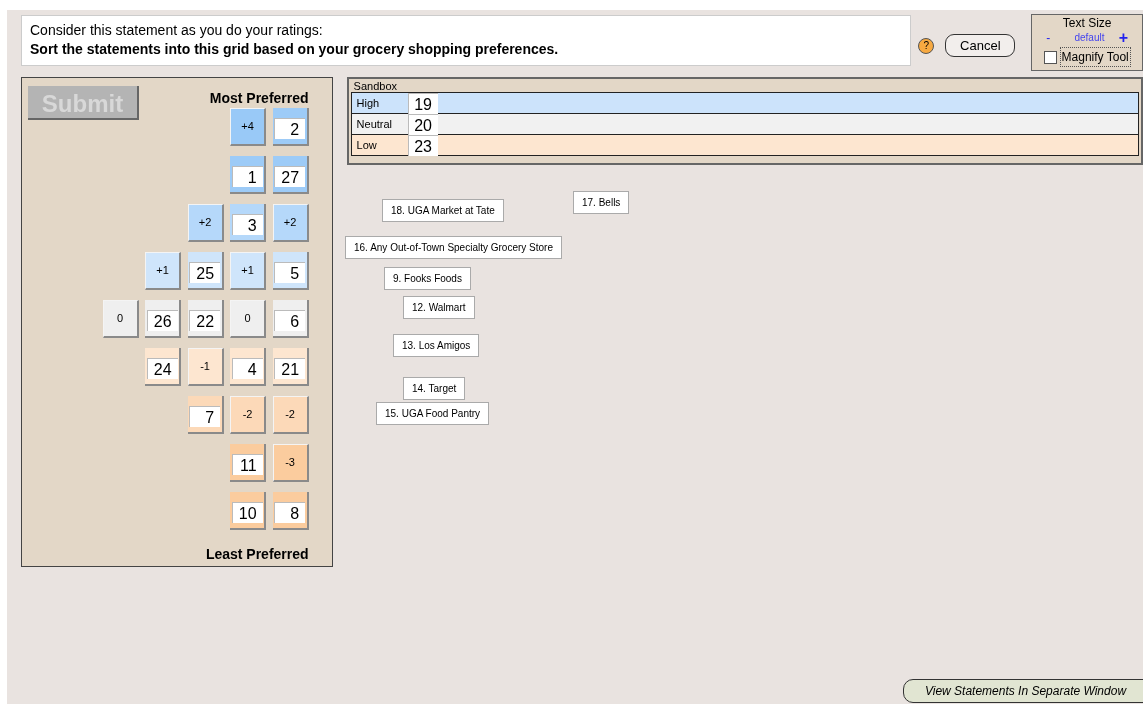 Image resolution: width=1143 pixels, height=704 pixels. I want to click on card-number: 11, so click(247, 464).